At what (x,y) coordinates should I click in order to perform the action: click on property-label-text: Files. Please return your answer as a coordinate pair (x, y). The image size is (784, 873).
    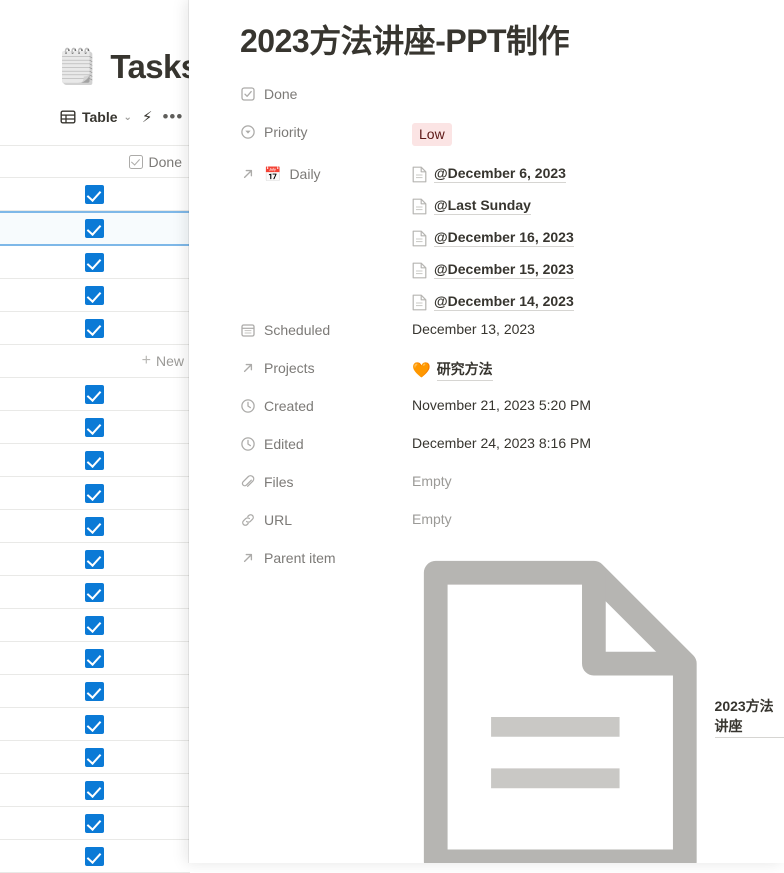
    Looking at the image, I should click on (279, 482).